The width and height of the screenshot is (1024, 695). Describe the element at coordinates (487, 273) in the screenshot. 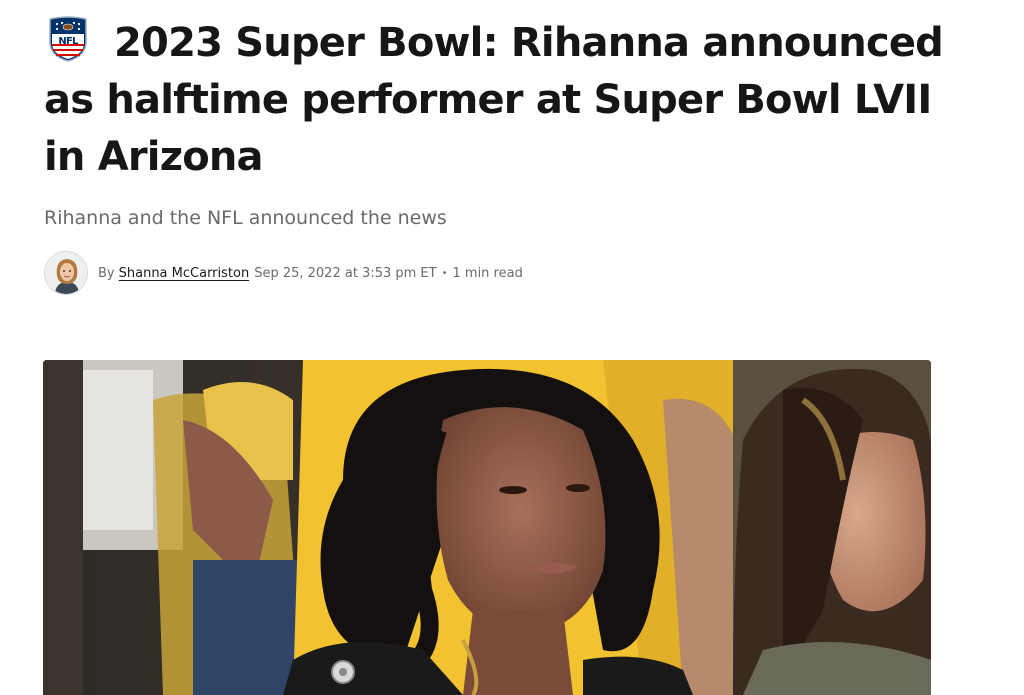

I see `read-time: 1 min read` at that location.